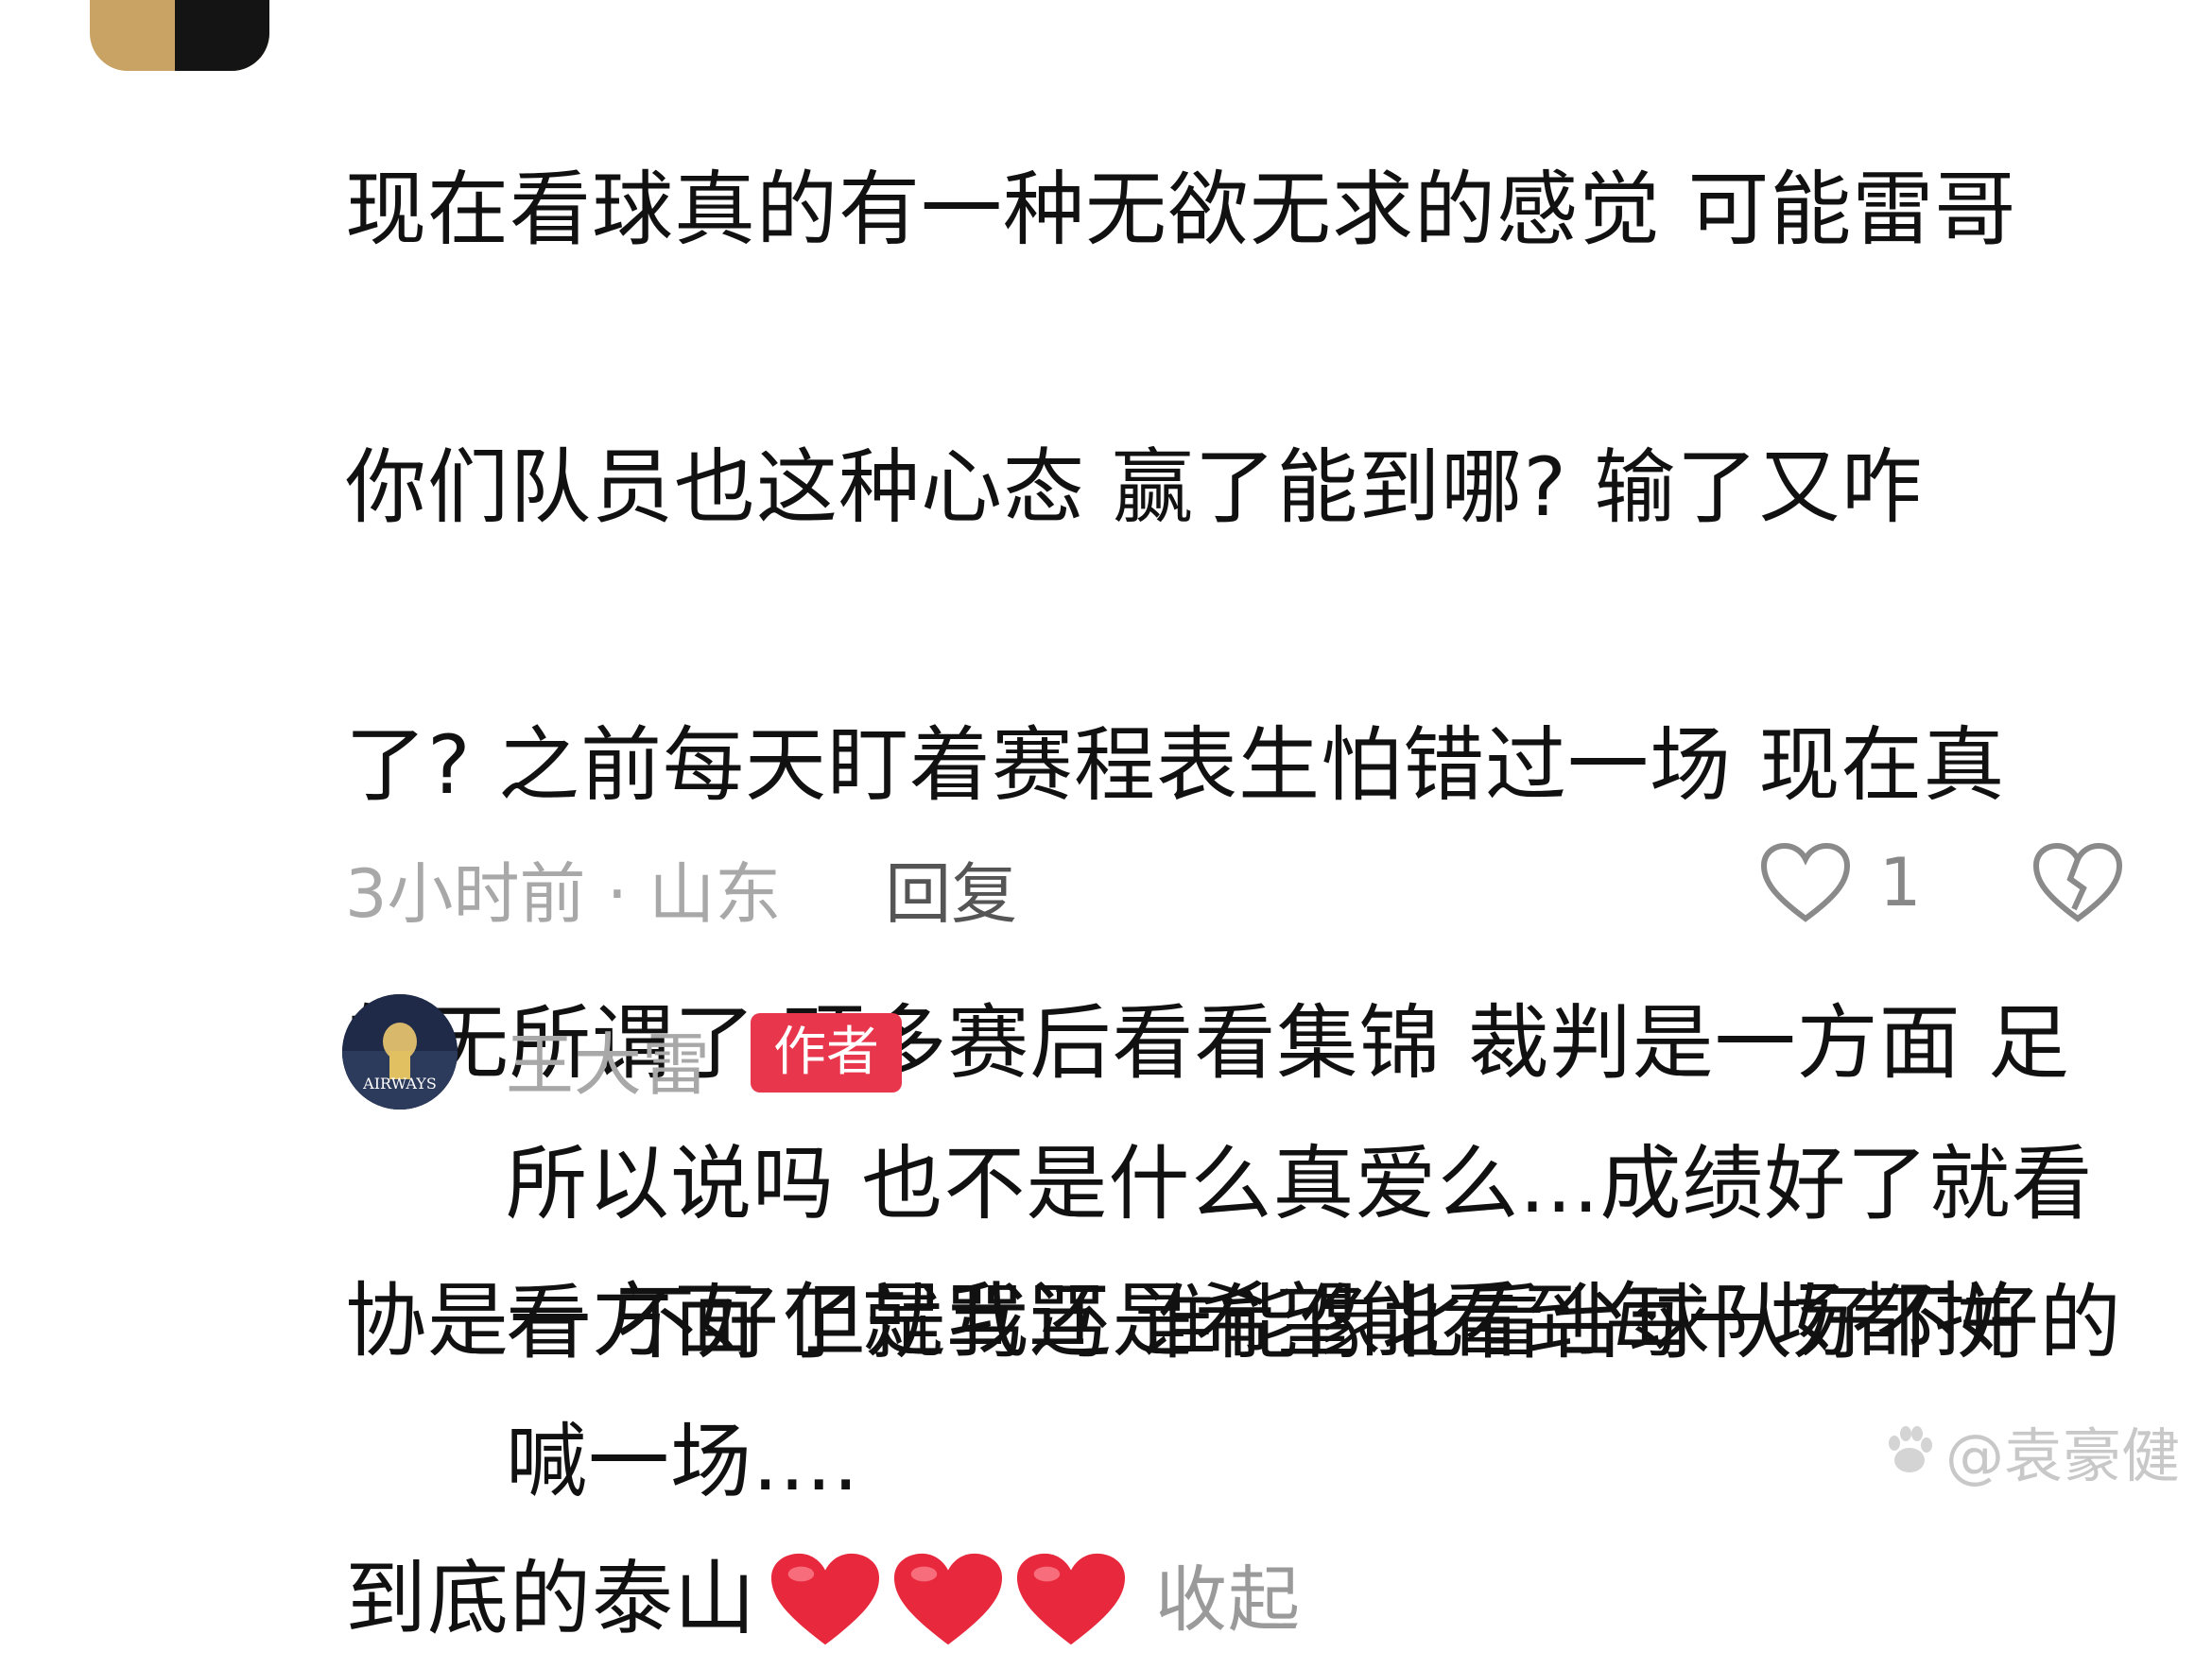 This screenshot has width=2212, height=1669. What do you see at coordinates (563, 893) in the screenshot?
I see `comment-time-location: 3小时前 · 山东` at bounding box center [563, 893].